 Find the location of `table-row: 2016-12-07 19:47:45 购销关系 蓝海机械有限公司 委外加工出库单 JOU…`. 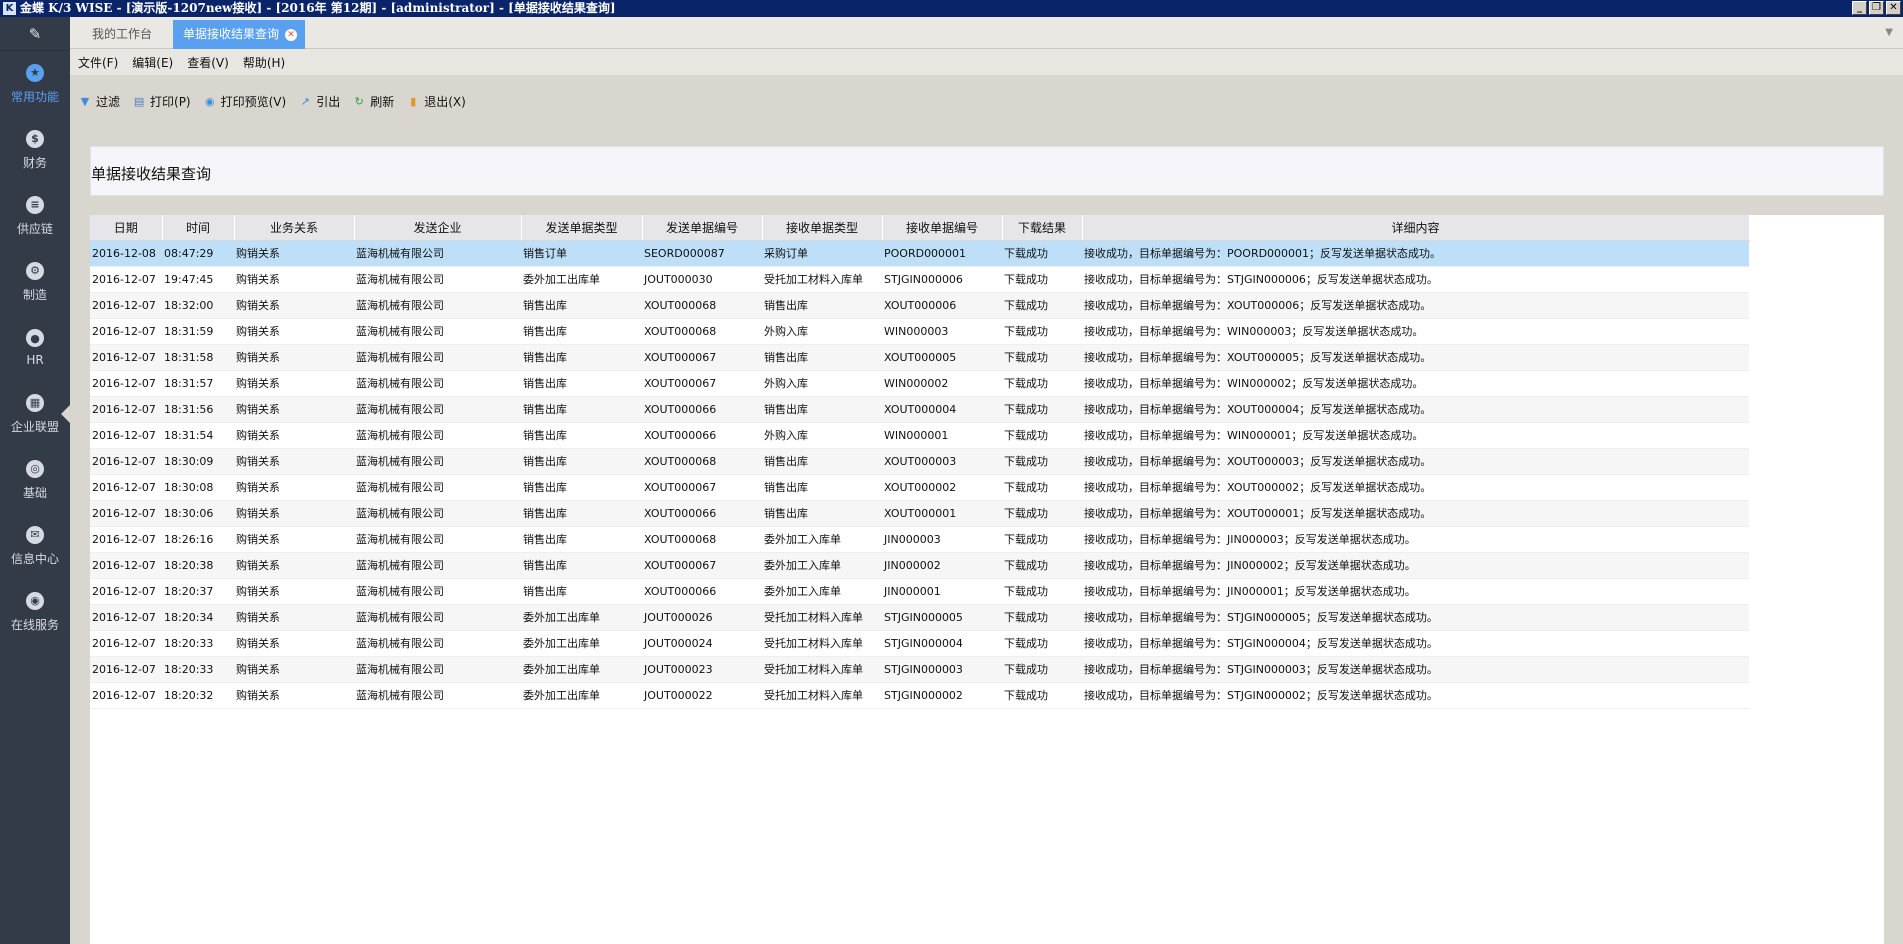

table-row: 2016-12-07 19:47:45 购销关系 蓝海机械有限公司 委外加工出库单 JOU… is located at coordinates (919, 279).